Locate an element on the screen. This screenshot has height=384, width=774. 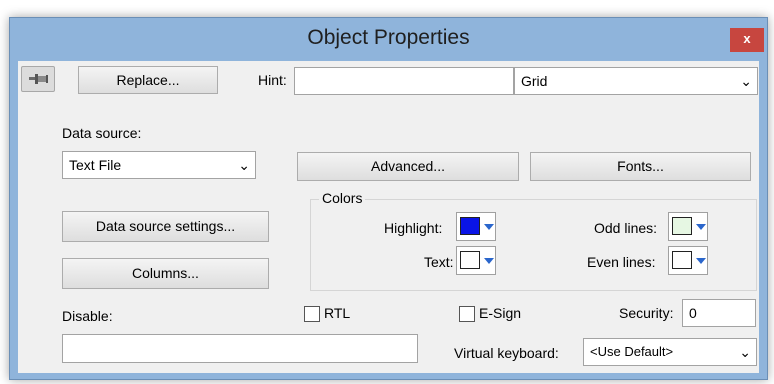
even-lines-label: Even lines: is located at coordinates (621, 262).